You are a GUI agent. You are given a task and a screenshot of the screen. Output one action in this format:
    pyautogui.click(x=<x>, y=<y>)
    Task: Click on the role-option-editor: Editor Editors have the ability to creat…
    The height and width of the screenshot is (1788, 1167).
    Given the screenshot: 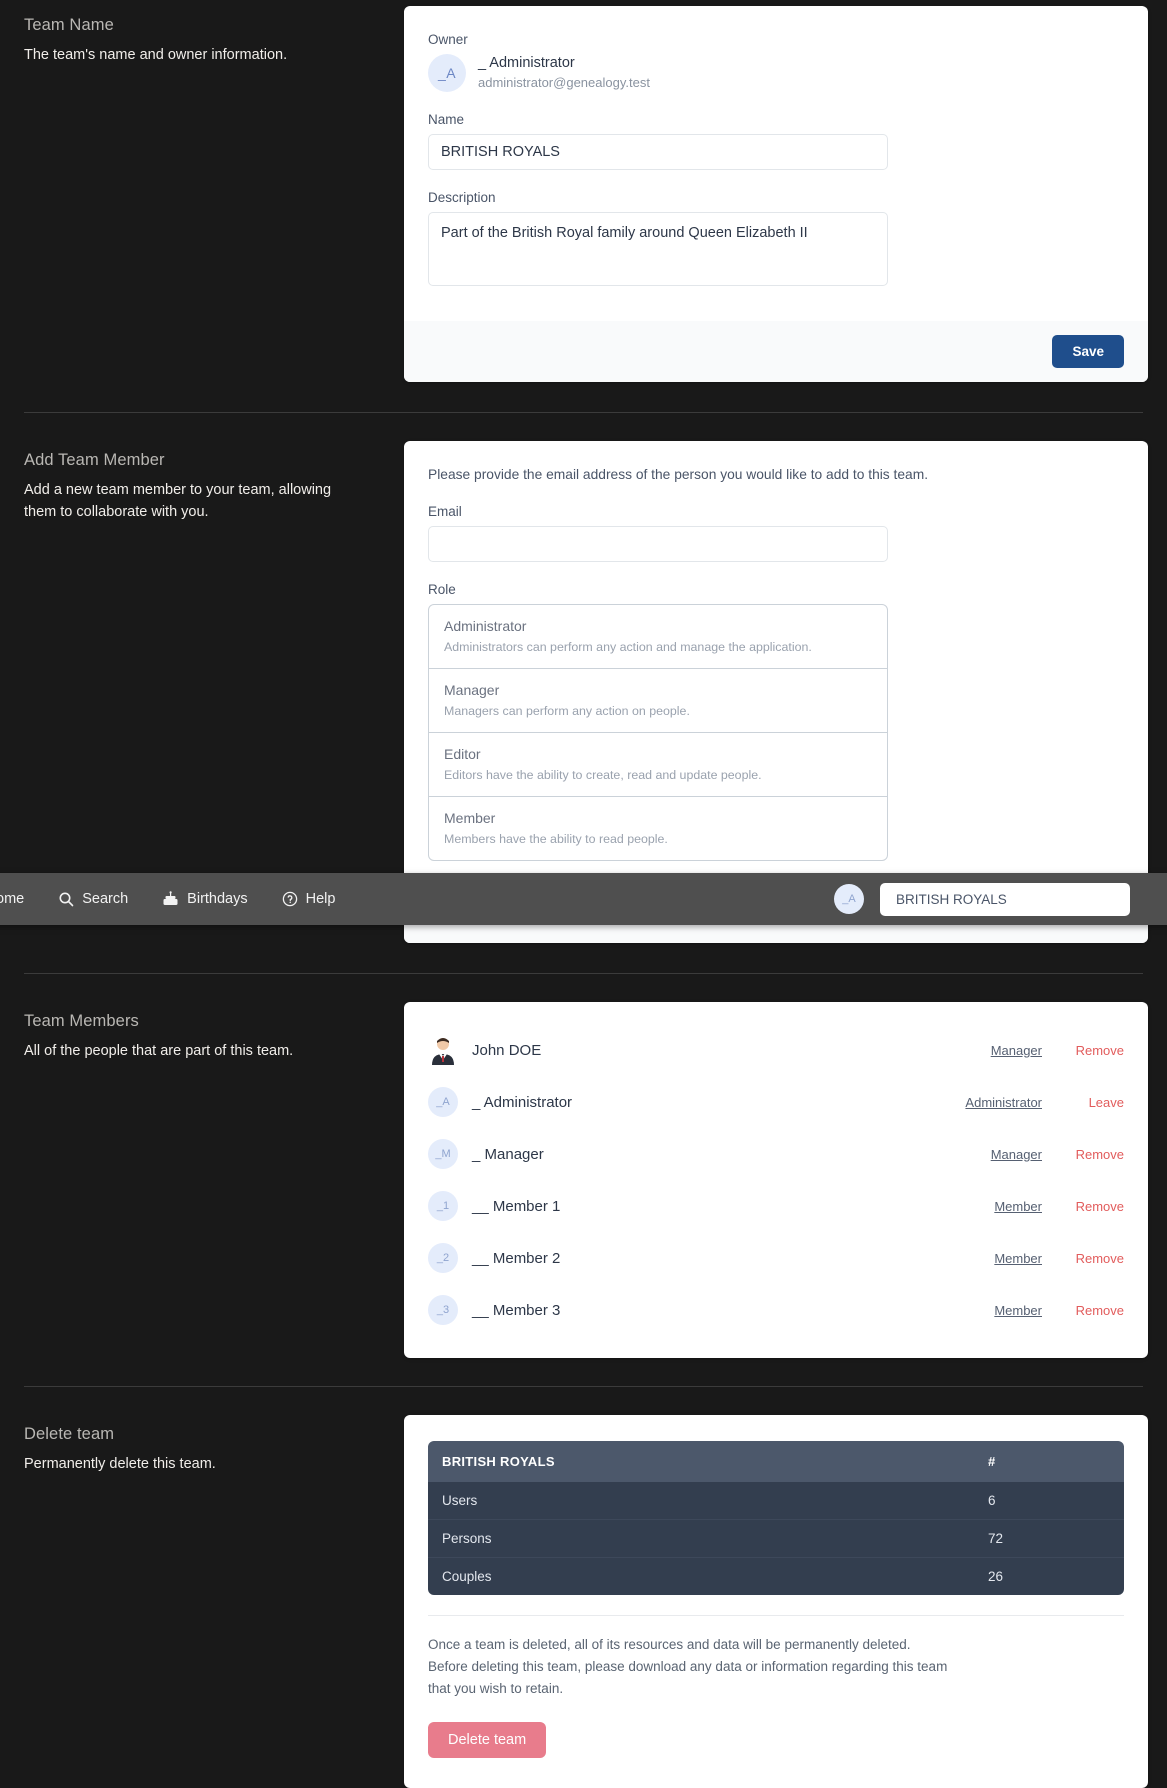 What is the action you would take?
    pyautogui.click(x=658, y=765)
    